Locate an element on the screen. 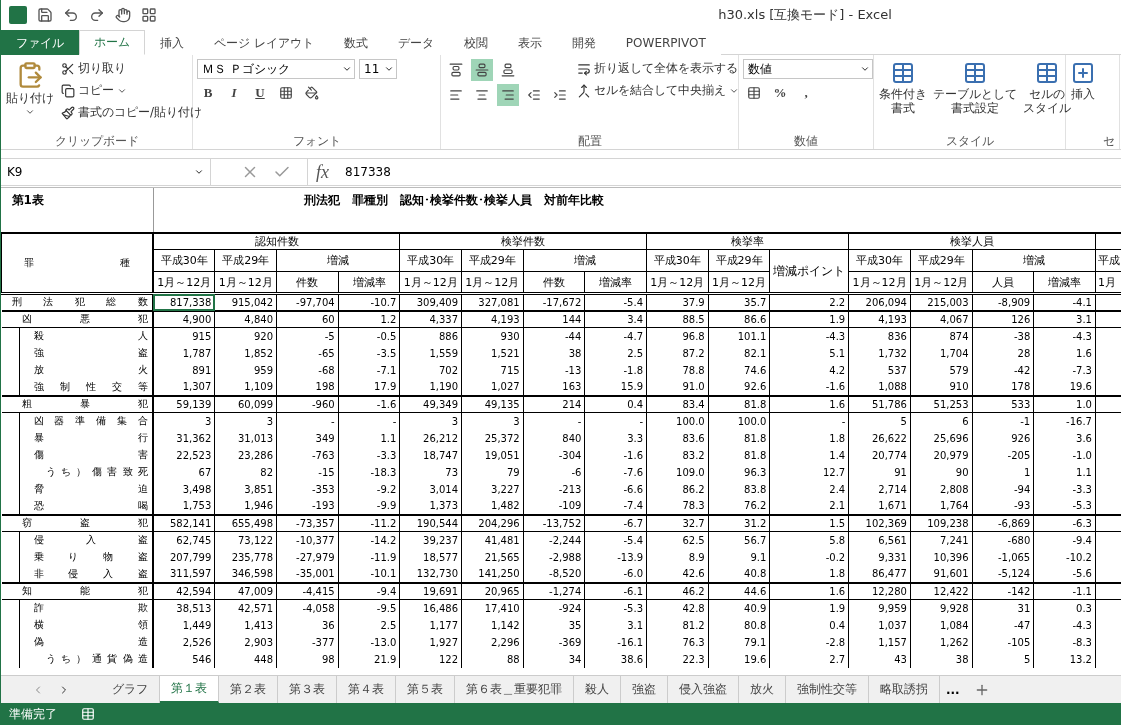 This screenshot has height=725, width=1121. insert-button: 挿入 is located at coordinates (1083, 96).